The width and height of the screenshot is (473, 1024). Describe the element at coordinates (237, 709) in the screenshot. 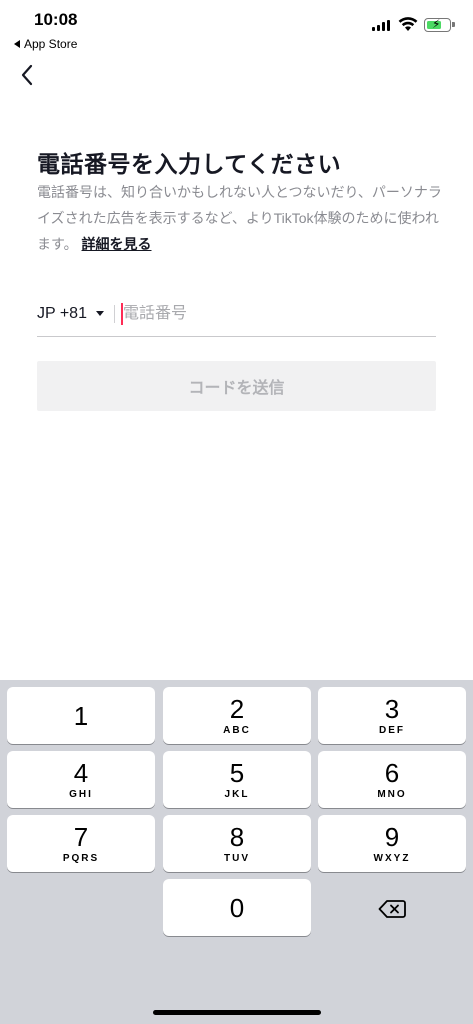

I see `key-digit: 2` at that location.